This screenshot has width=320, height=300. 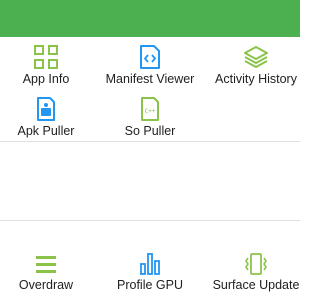 I want to click on profile-gpu-label: Profile GPU, so click(x=150, y=285).